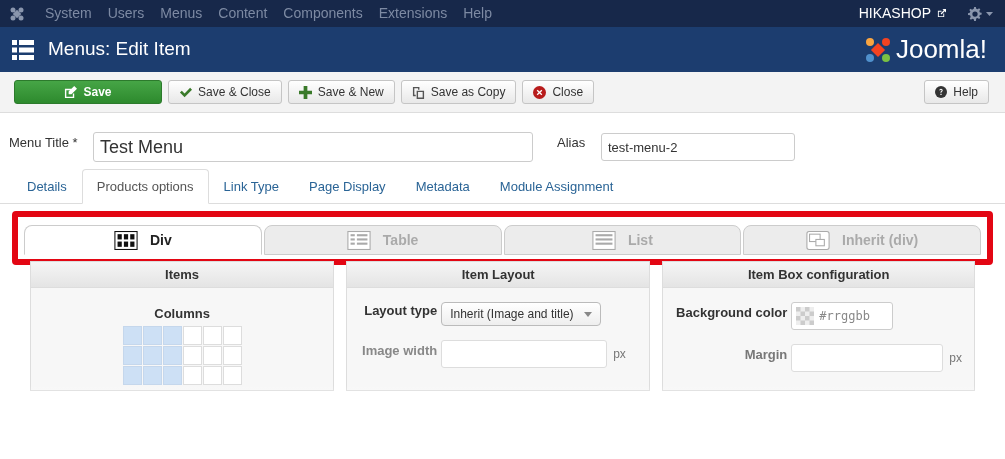 The width and height of the screenshot is (1005, 459). I want to click on help-icon, so click(941, 92).